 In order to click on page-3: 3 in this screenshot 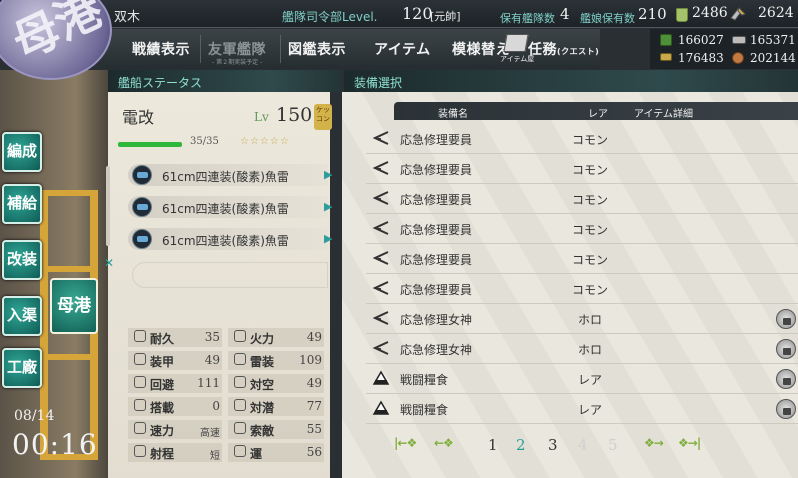, I will do `click(553, 445)`.